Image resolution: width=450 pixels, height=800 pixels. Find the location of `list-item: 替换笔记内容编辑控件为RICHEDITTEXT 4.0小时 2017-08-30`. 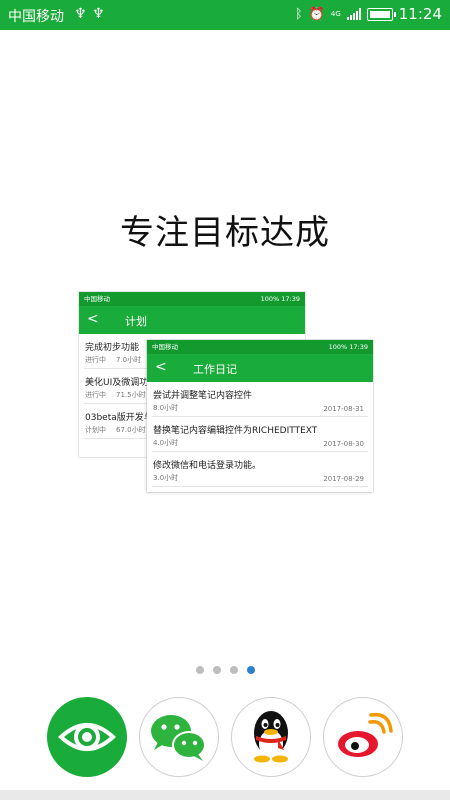

list-item: 替换笔记内容编辑控件为RICHEDITTEXT 4.0小时 2017-08-30 is located at coordinates (260, 434).